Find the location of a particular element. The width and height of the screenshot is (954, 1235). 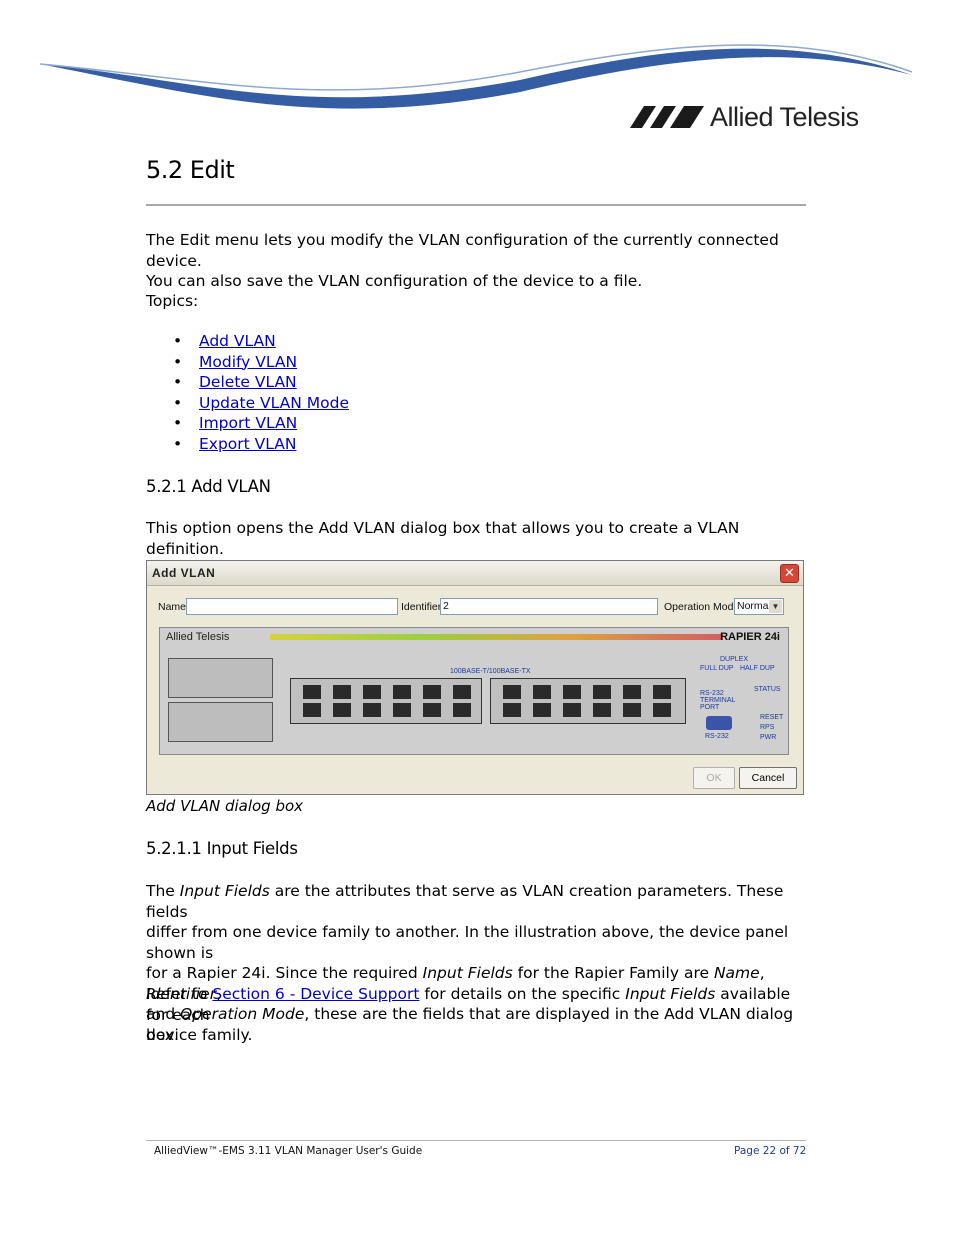

ok-button: OK is located at coordinates (714, 778).